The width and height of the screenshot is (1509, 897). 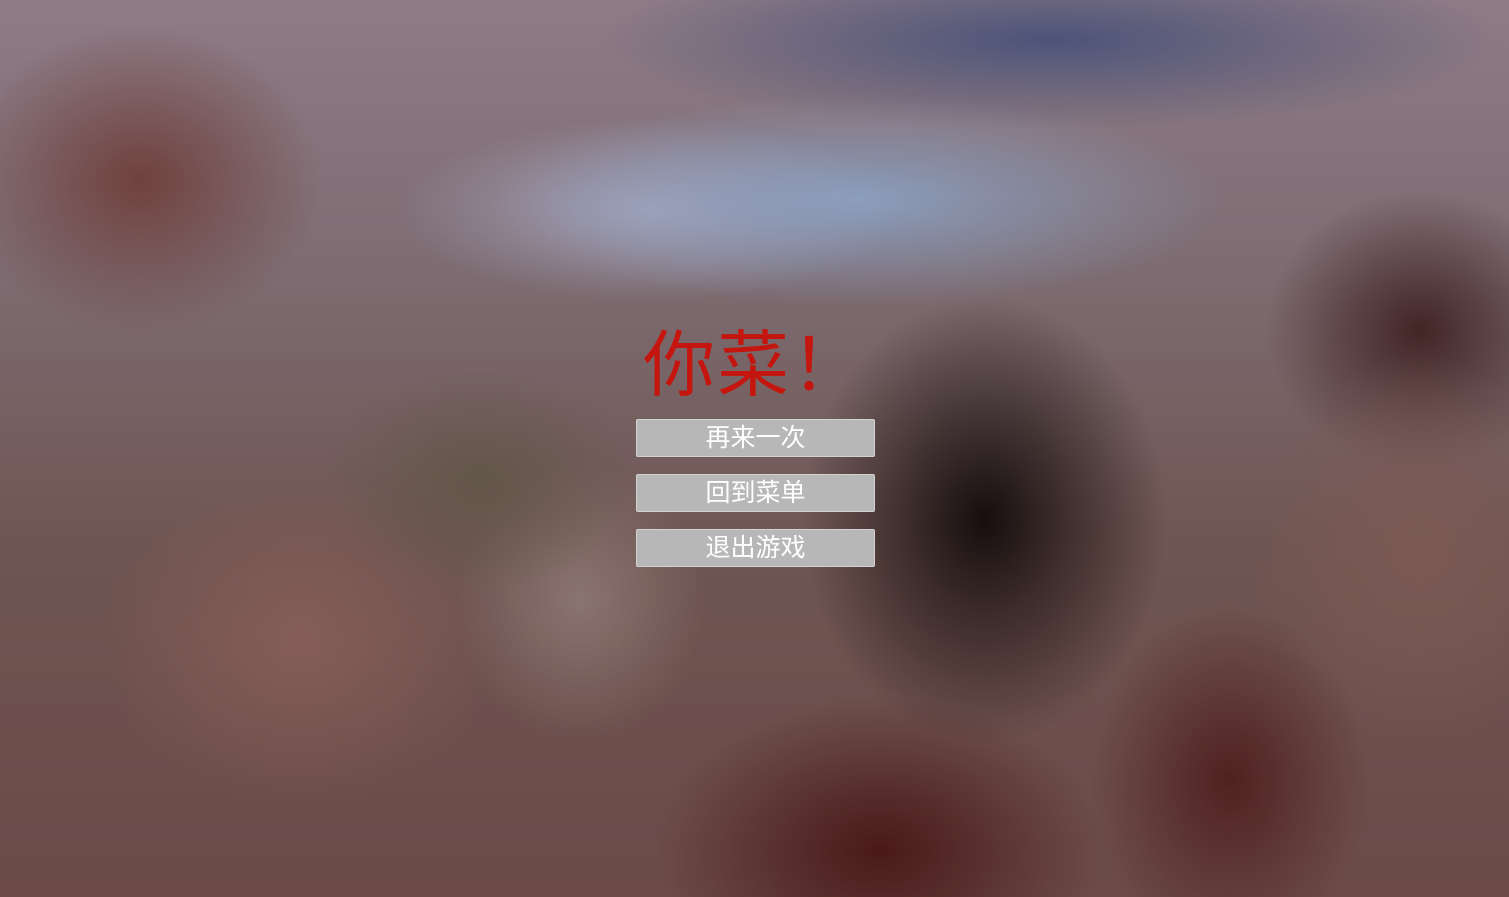 What do you see at coordinates (753, 365) in the screenshot?
I see `game-over-title: 你菜！` at bounding box center [753, 365].